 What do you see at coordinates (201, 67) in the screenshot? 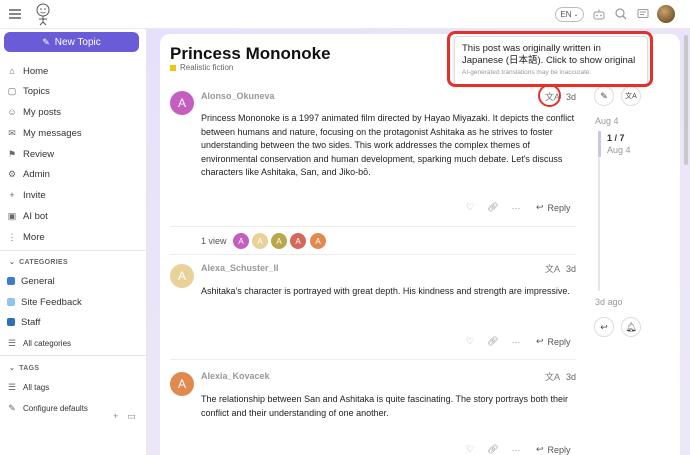
I see `topic-category-badge: Realistic fiction` at bounding box center [201, 67].